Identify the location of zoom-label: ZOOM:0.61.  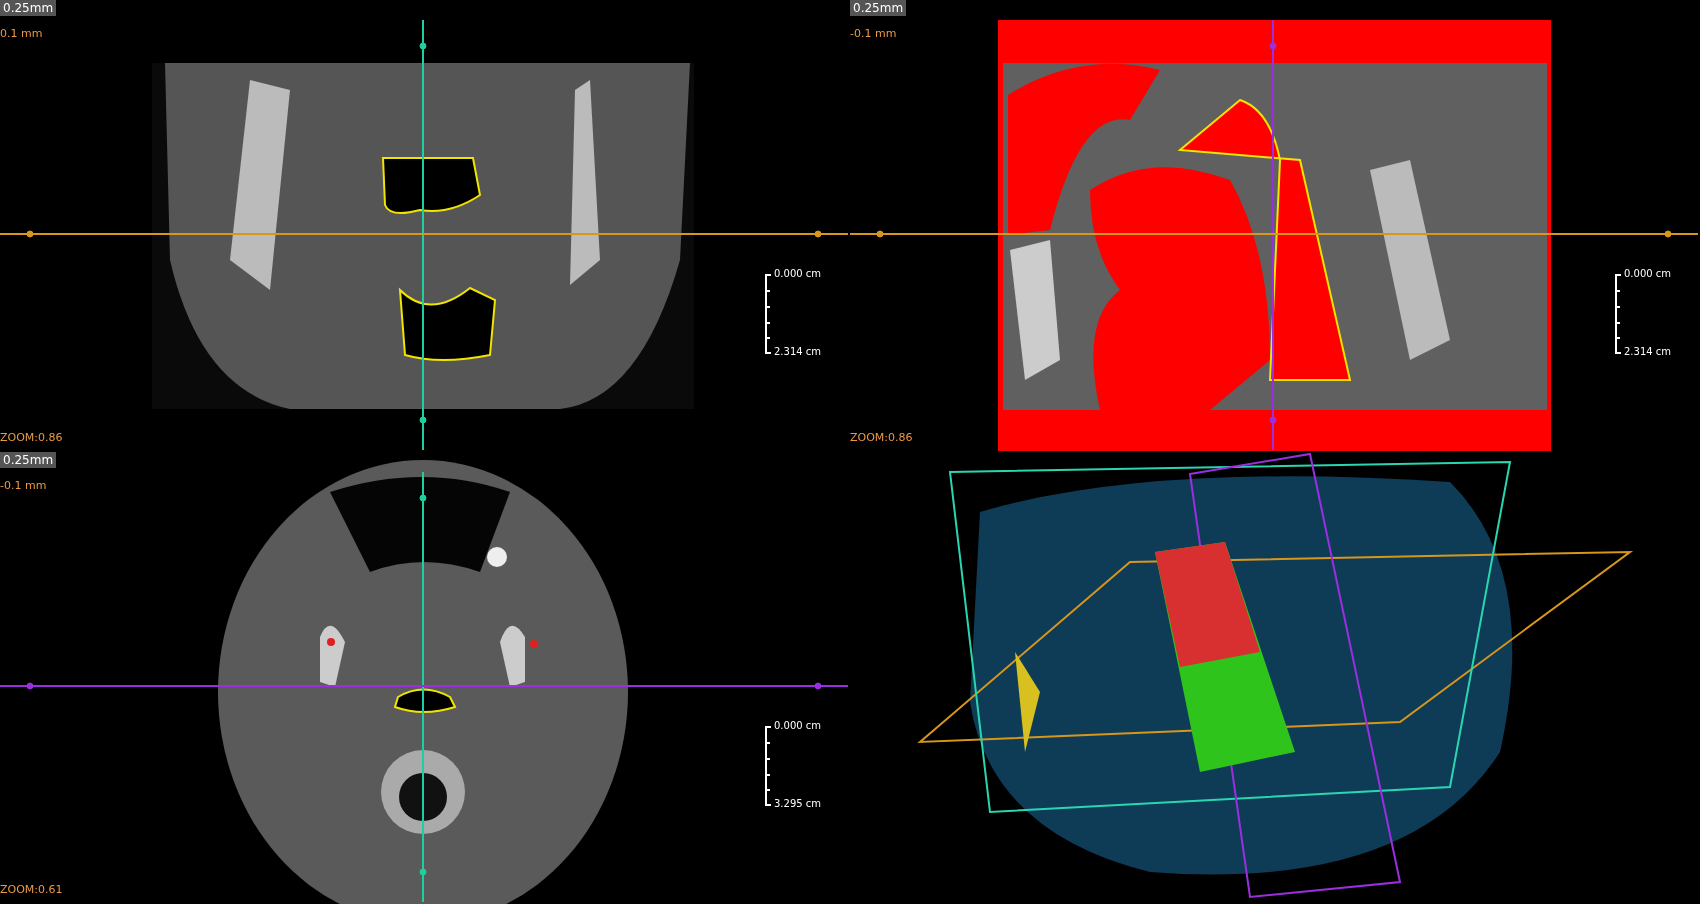
(31, 889).